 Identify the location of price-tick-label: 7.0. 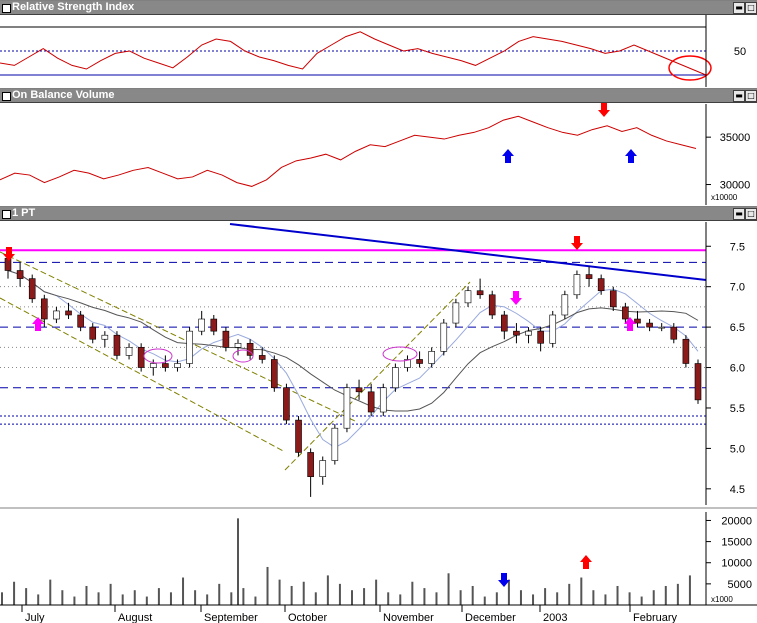
(737, 288).